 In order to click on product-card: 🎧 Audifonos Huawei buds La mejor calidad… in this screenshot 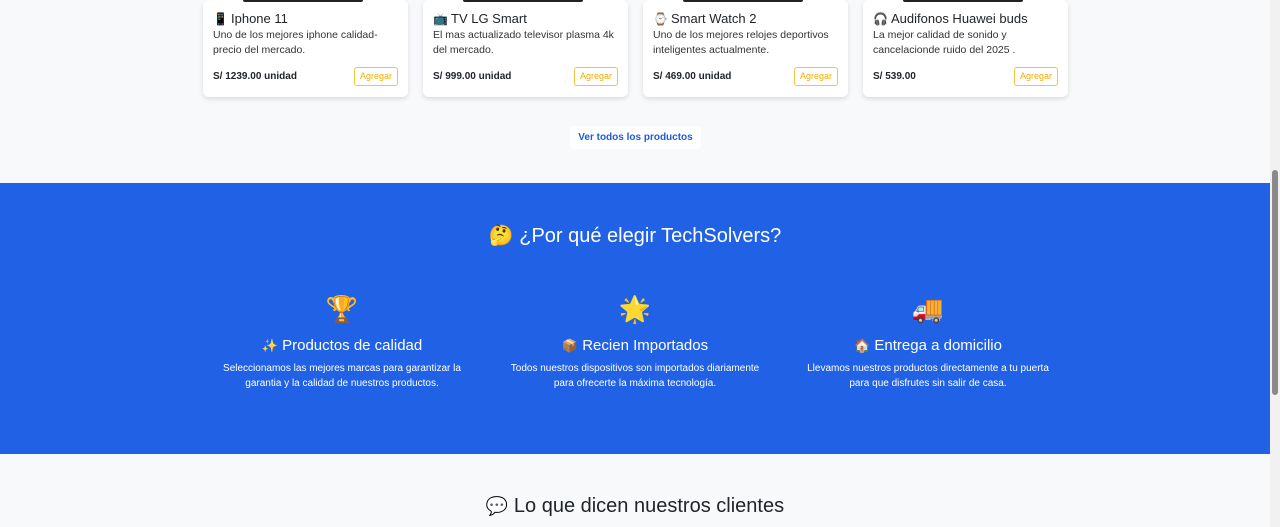, I will do `click(965, 48)`.